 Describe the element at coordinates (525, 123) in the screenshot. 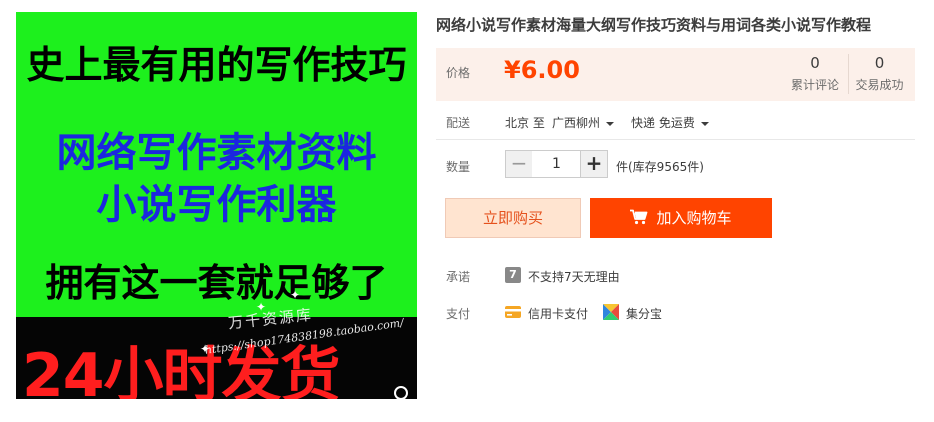

I see `delivery-from: 北京 至` at that location.